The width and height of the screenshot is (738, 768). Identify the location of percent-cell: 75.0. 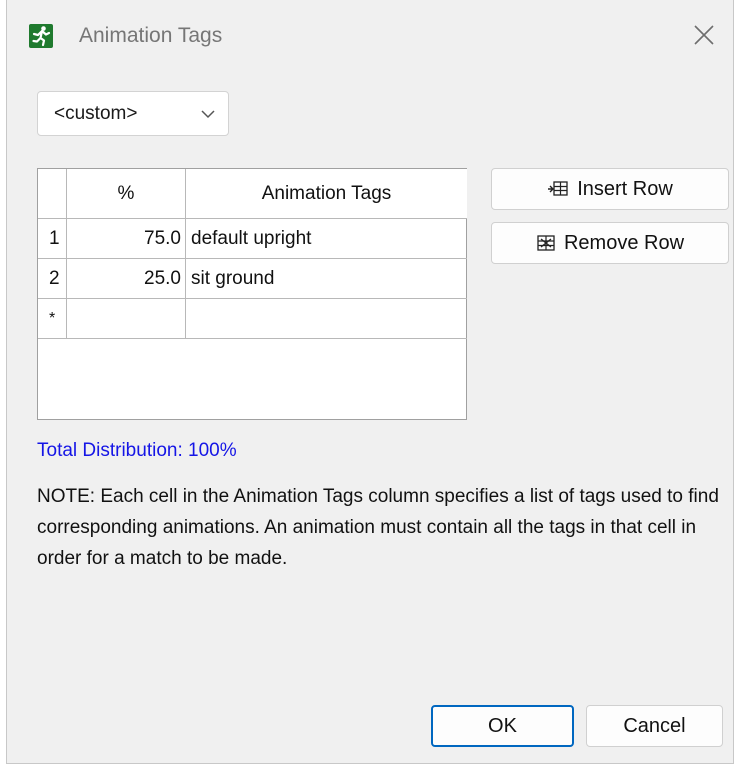
(126, 239).